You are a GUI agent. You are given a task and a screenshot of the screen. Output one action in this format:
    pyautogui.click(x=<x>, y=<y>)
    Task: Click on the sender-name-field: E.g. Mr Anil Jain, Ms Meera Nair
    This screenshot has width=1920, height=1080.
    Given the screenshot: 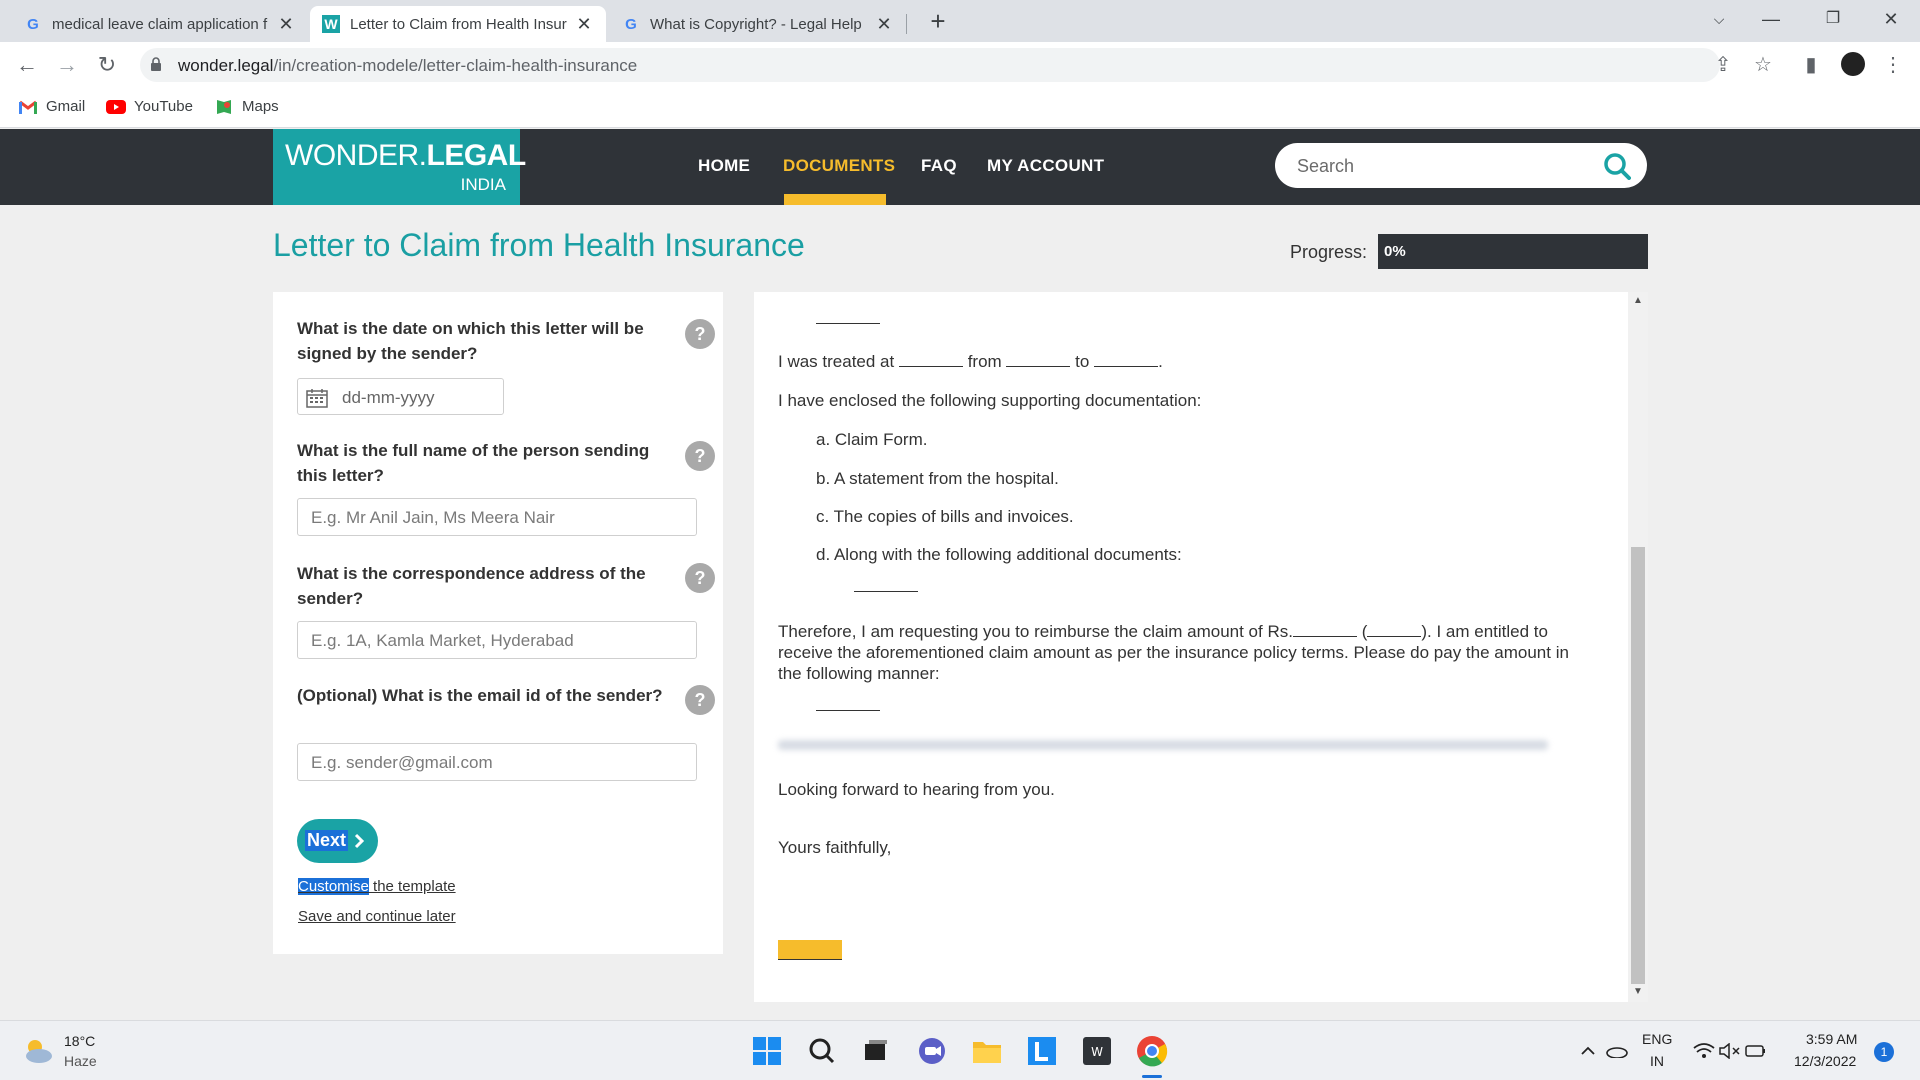 What is the action you would take?
    pyautogui.click(x=497, y=517)
    